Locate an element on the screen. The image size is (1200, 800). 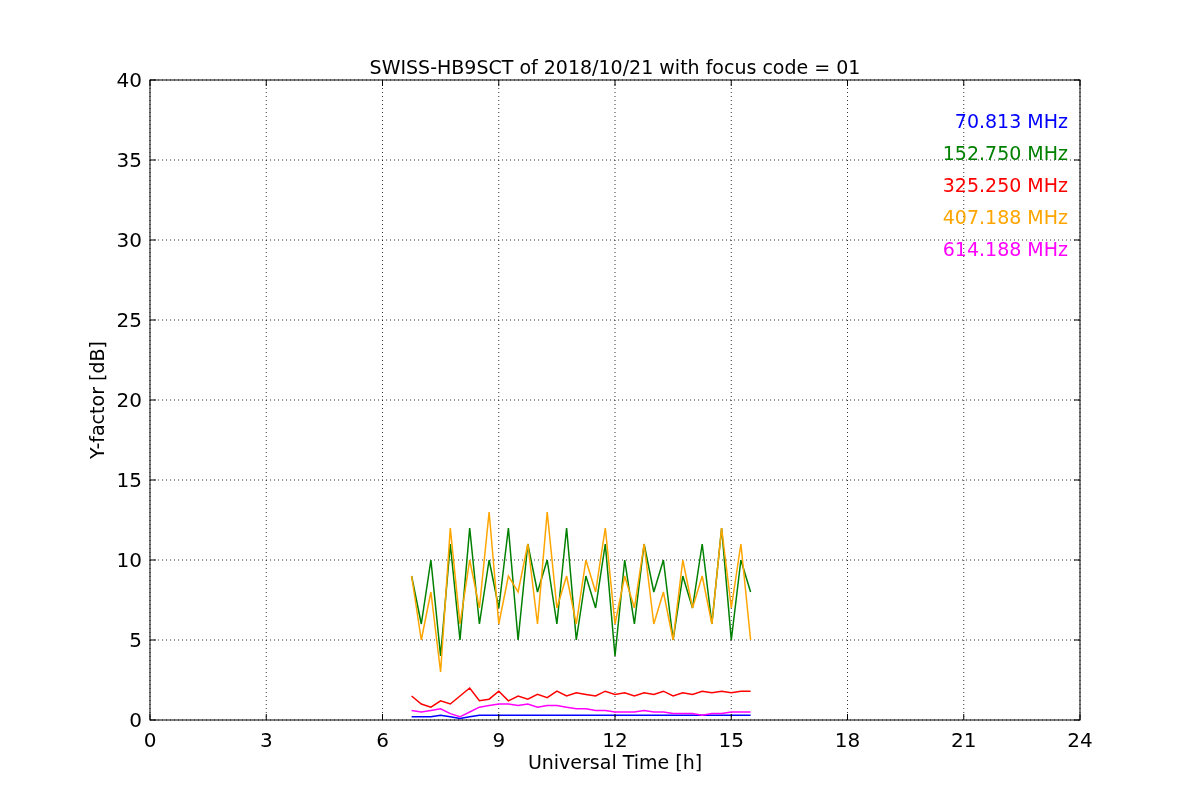
tick-label: 6 is located at coordinates (382, 740).